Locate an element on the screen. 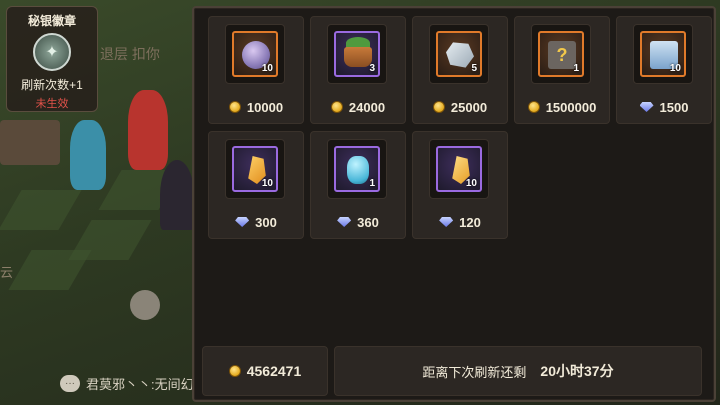 This screenshot has height=405, width=720. chat-bubble-icon: ··· is located at coordinates (70, 383).